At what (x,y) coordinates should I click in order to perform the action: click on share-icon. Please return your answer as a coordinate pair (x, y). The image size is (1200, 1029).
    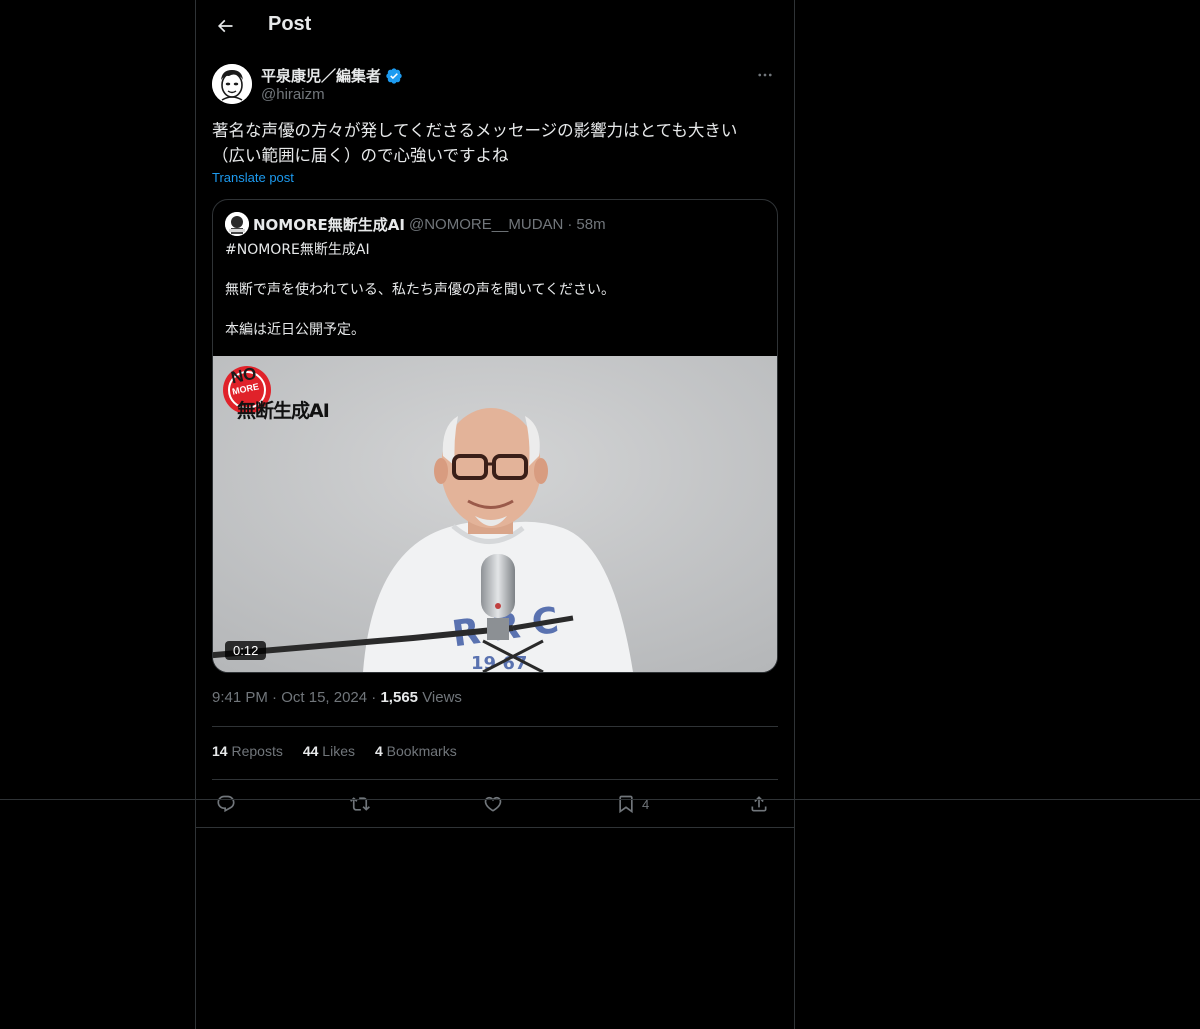
    Looking at the image, I should click on (759, 804).